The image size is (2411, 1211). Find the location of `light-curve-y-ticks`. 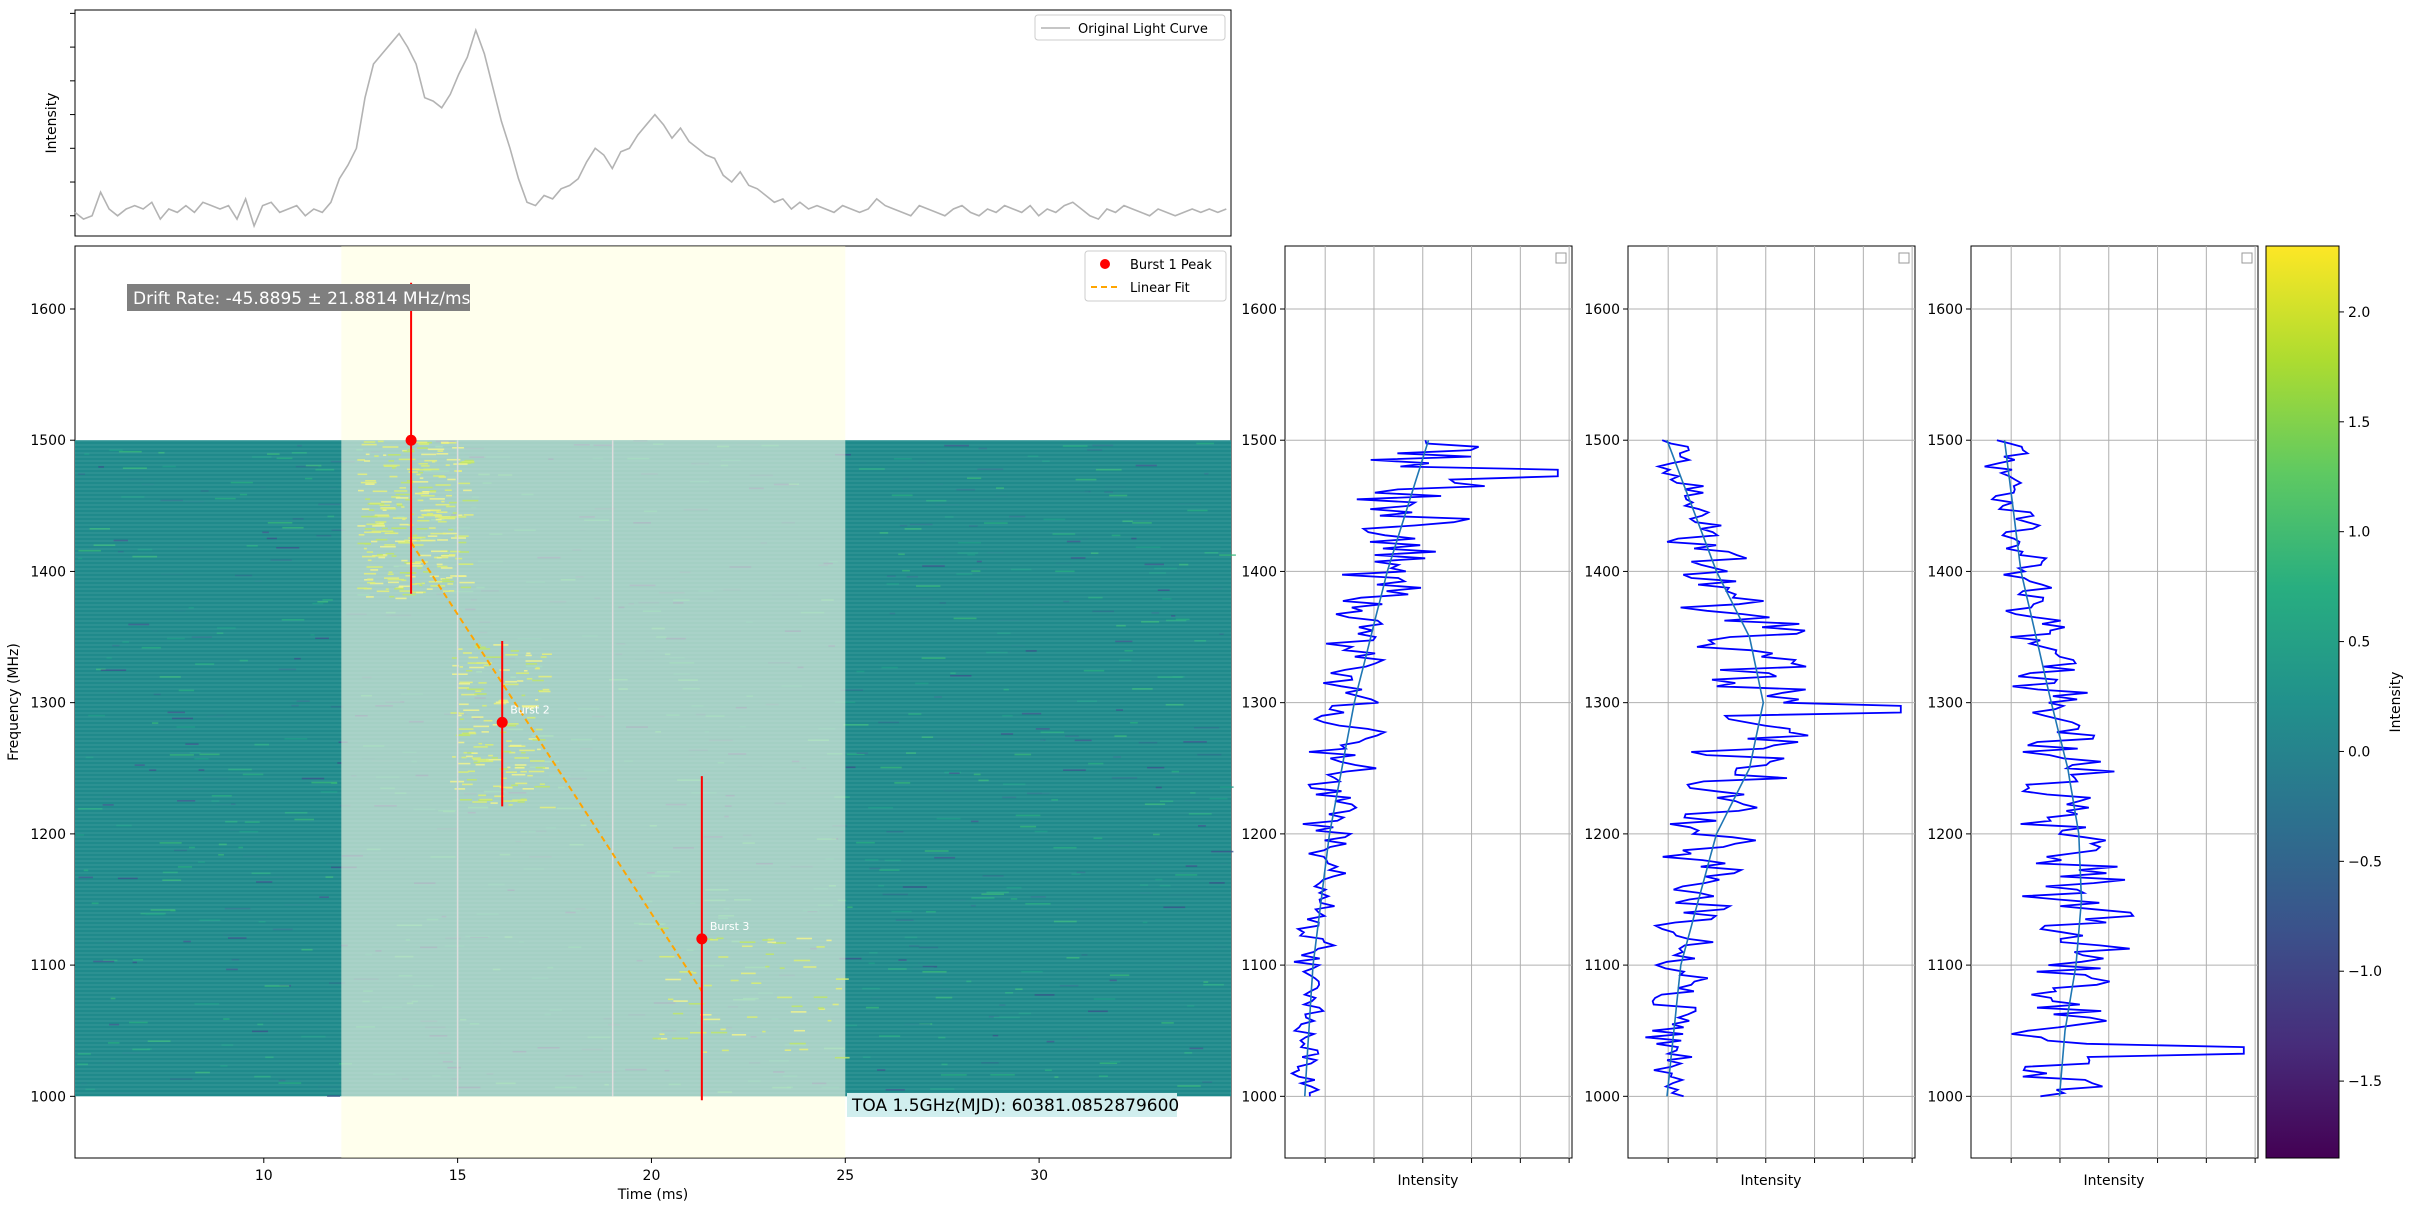

light-curve-y-ticks is located at coordinates (72, 114).